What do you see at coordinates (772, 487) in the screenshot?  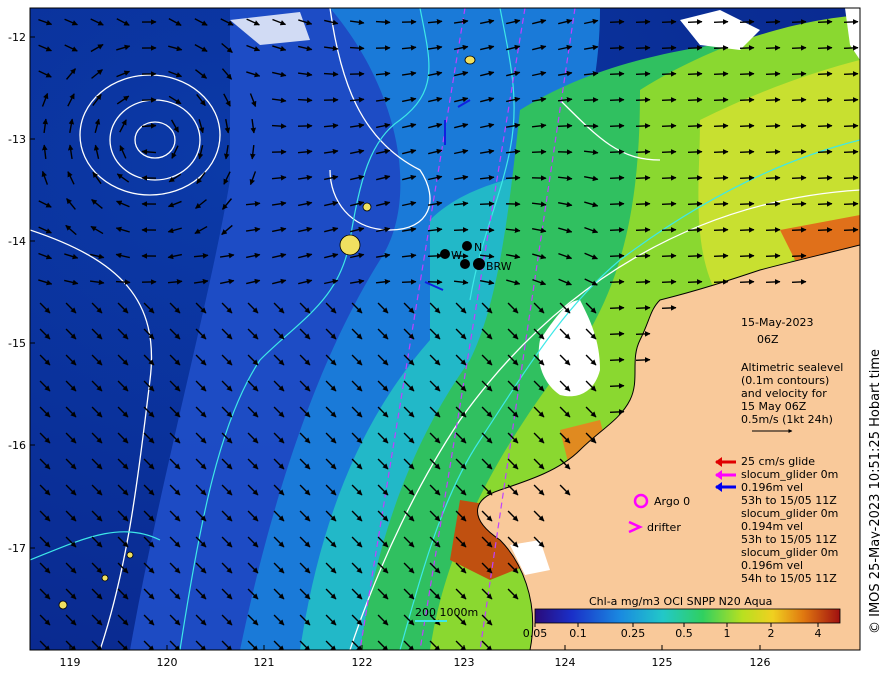 I see `glider-entry-2: 0.196m vel` at bounding box center [772, 487].